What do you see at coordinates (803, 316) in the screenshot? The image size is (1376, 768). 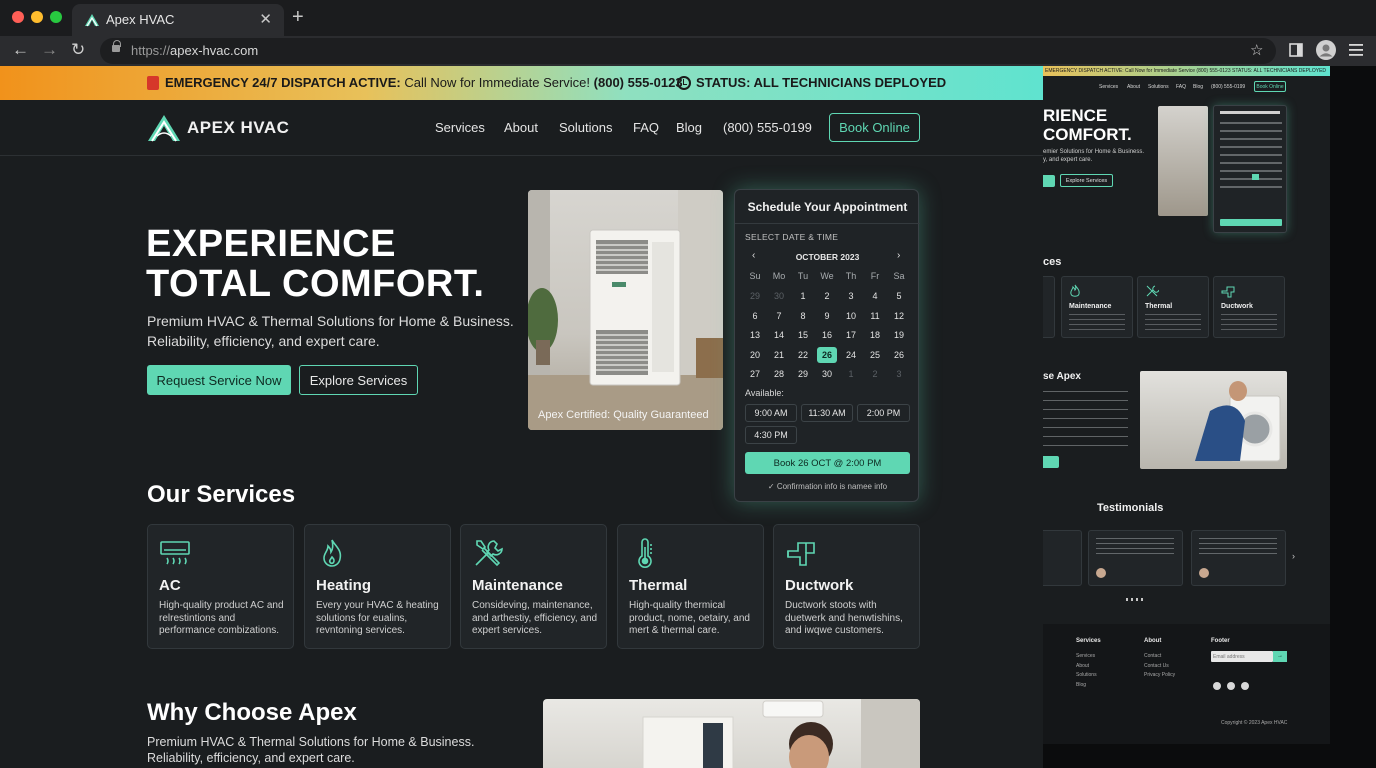 I see `calendar-day: 8` at bounding box center [803, 316].